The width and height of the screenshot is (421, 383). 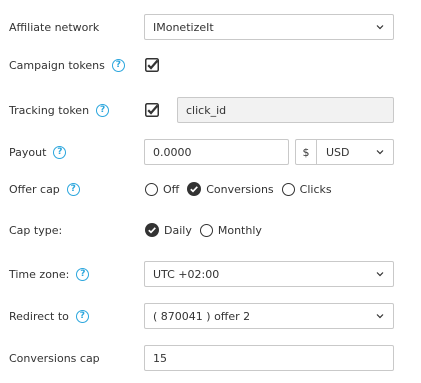 I want to click on affiliate-network-value: IMonetizeIt, so click(x=183, y=27).